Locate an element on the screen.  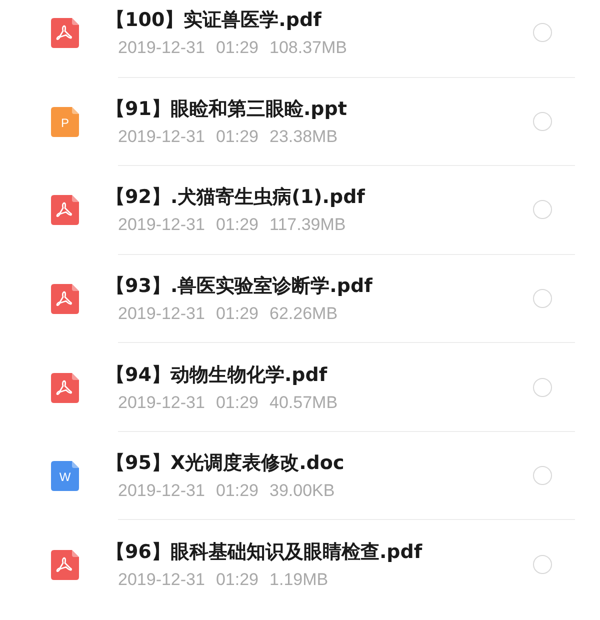
presentation-file-icon: P is located at coordinates (65, 121).